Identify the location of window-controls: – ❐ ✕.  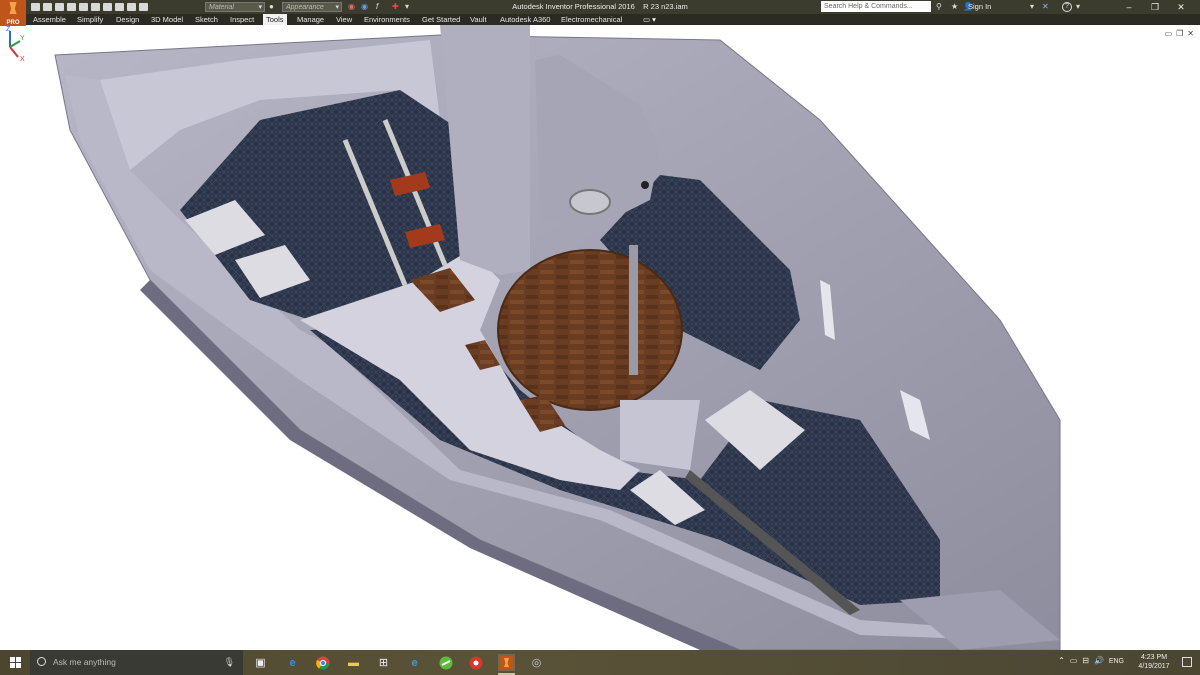
(1155, 7).